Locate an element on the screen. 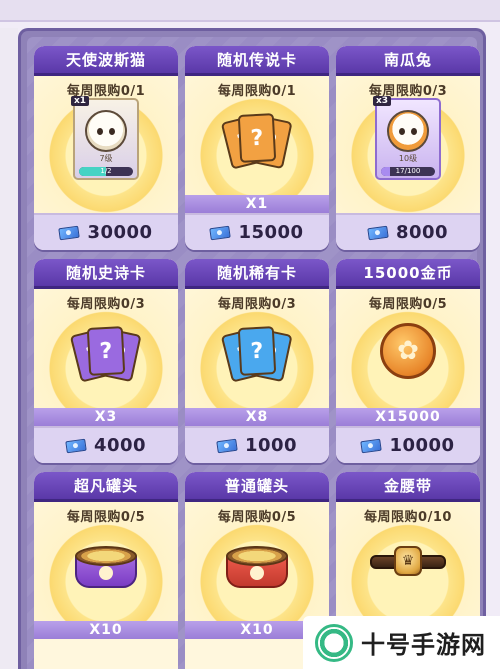 This screenshot has height=669, width=500. count-badge: x1 is located at coordinates (80, 101).